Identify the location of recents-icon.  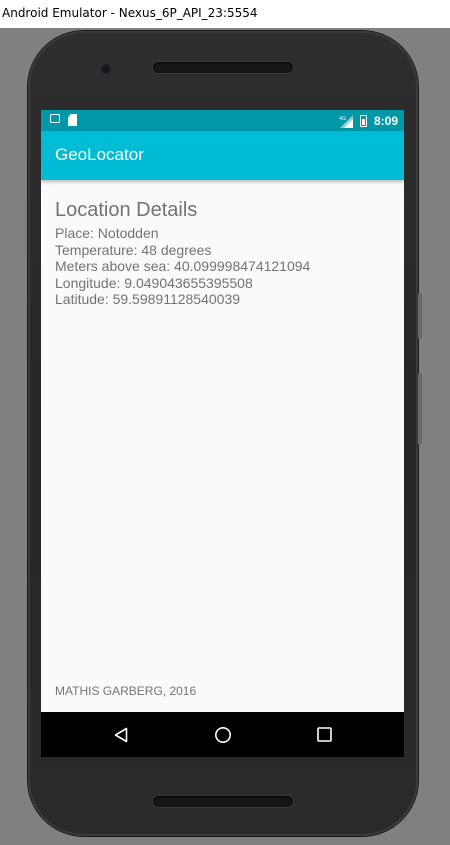
(324, 734).